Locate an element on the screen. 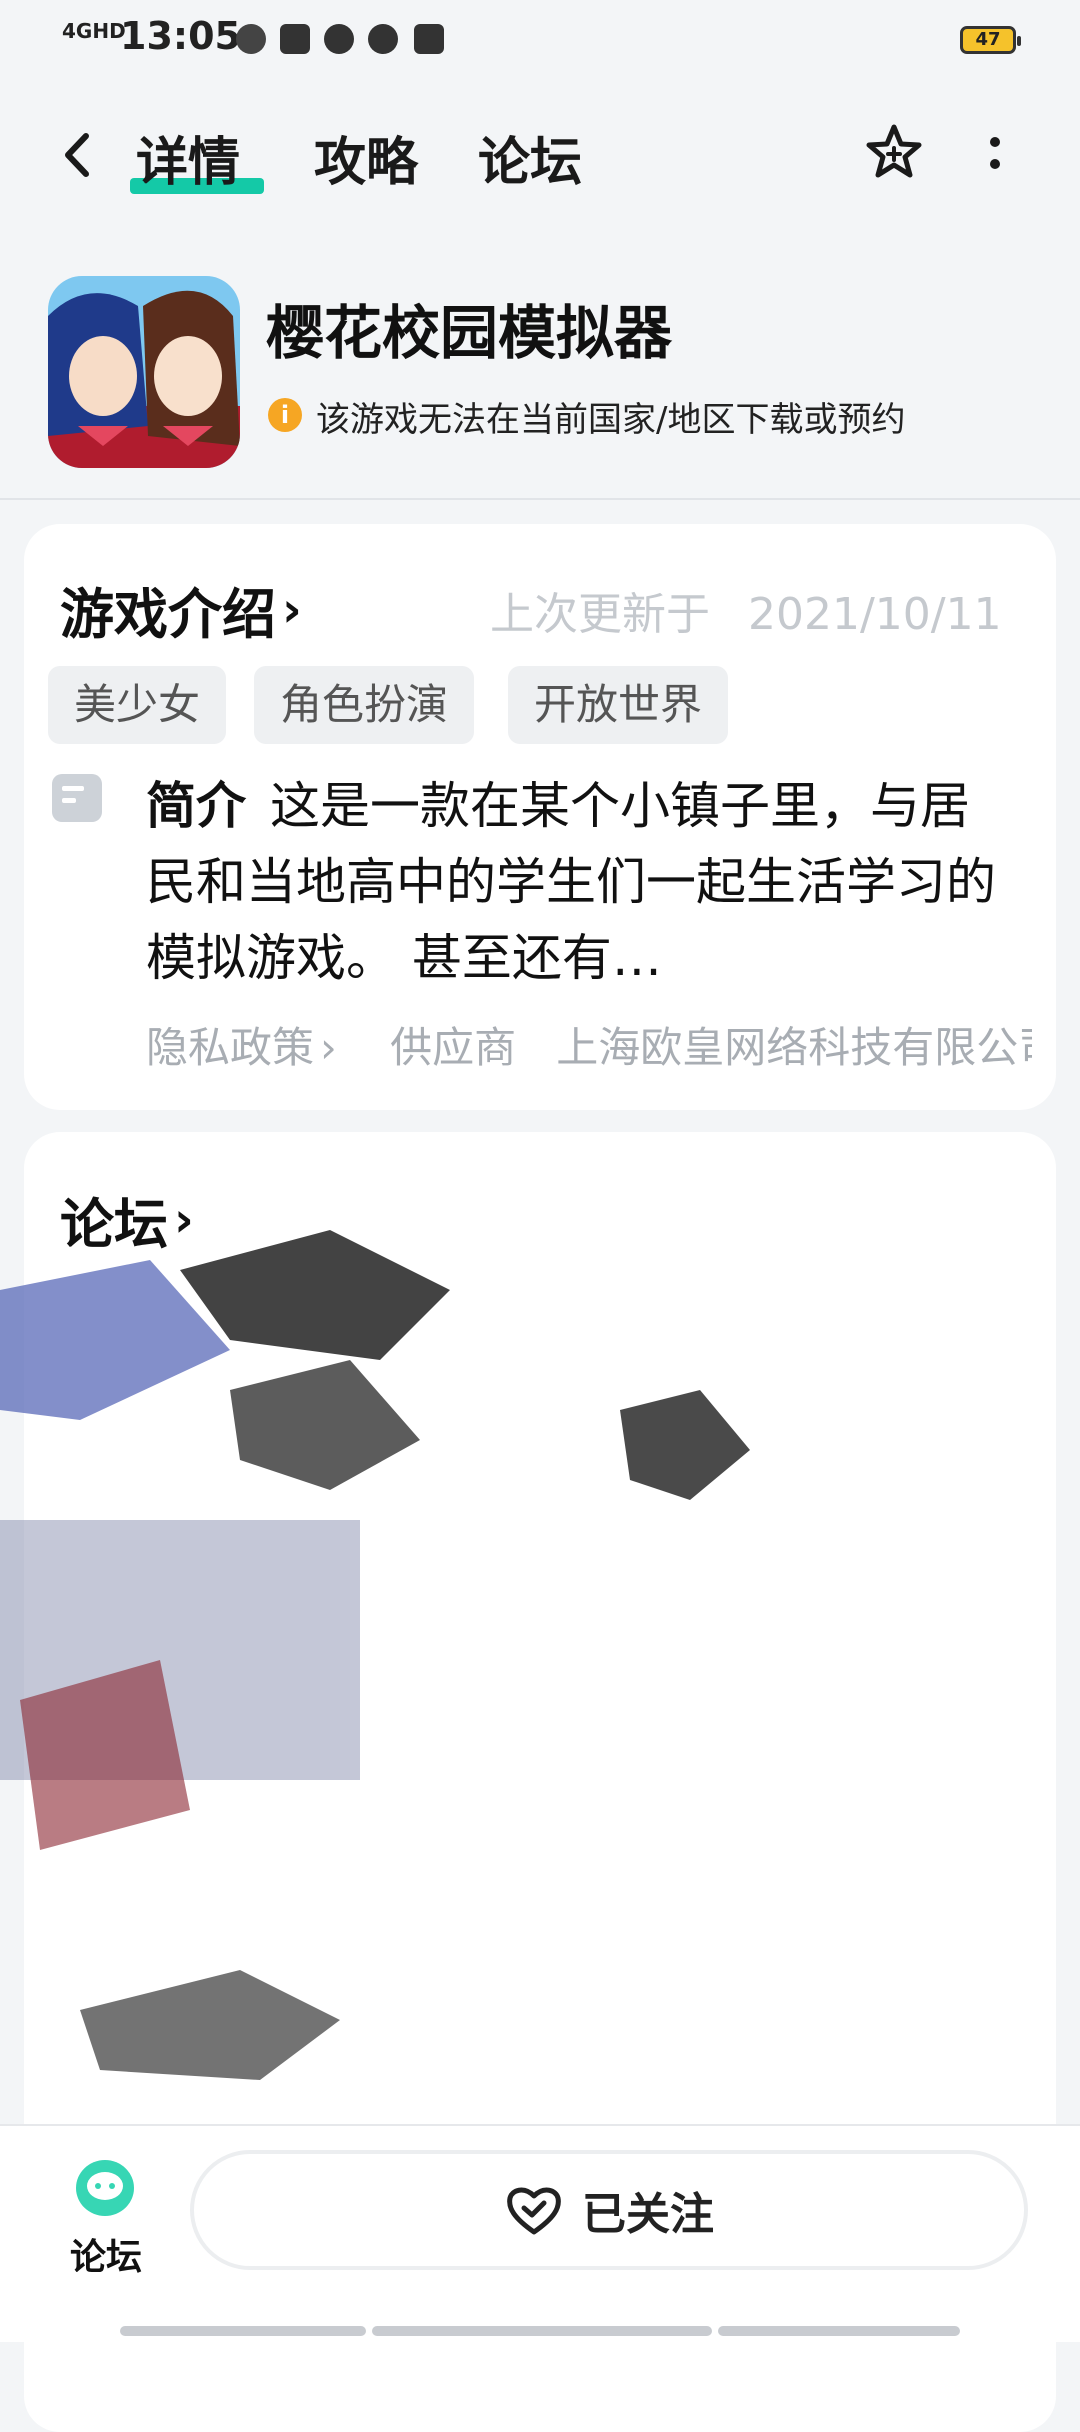  wechat-icon is located at coordinates (383, 39).